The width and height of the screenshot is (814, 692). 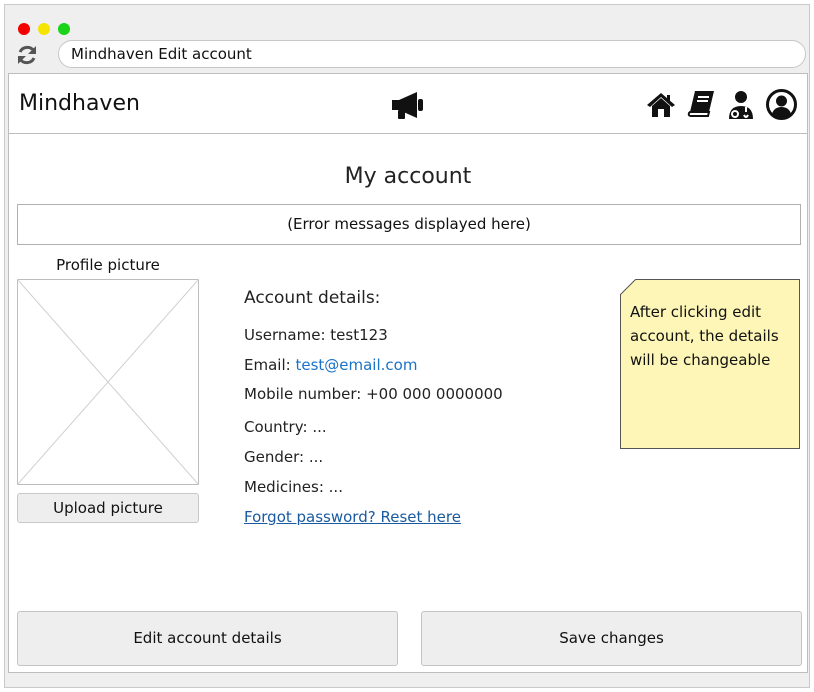 I want to click on brand-name: Mindhaven, so click(x=79, y=103).